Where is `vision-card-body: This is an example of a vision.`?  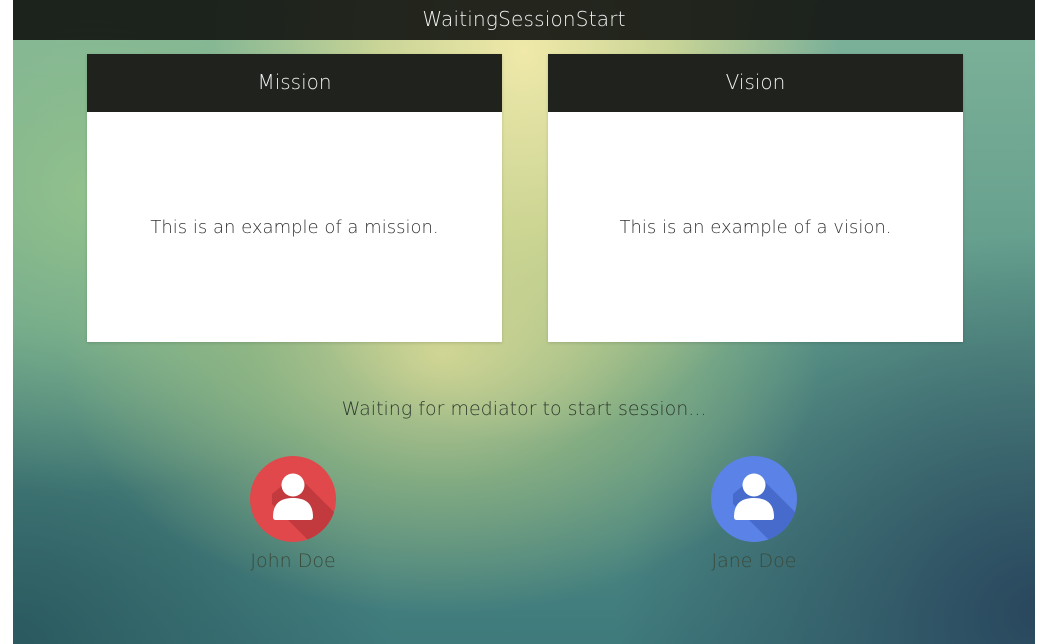
vision-card-body: This is an example of a vision. is located at coordinates (755, 227).